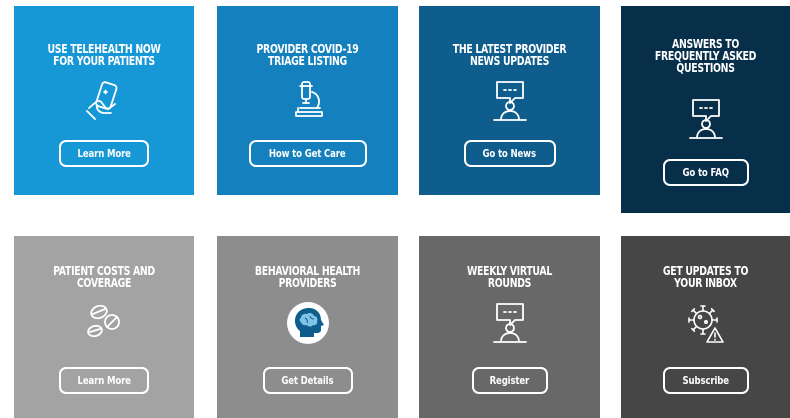  What do you see at coordinates (307, 277) in the screenshot?
I see `tile-title: BEHAVIORAL HEALTH PROVIDERS` at bounding box center [307, 277].